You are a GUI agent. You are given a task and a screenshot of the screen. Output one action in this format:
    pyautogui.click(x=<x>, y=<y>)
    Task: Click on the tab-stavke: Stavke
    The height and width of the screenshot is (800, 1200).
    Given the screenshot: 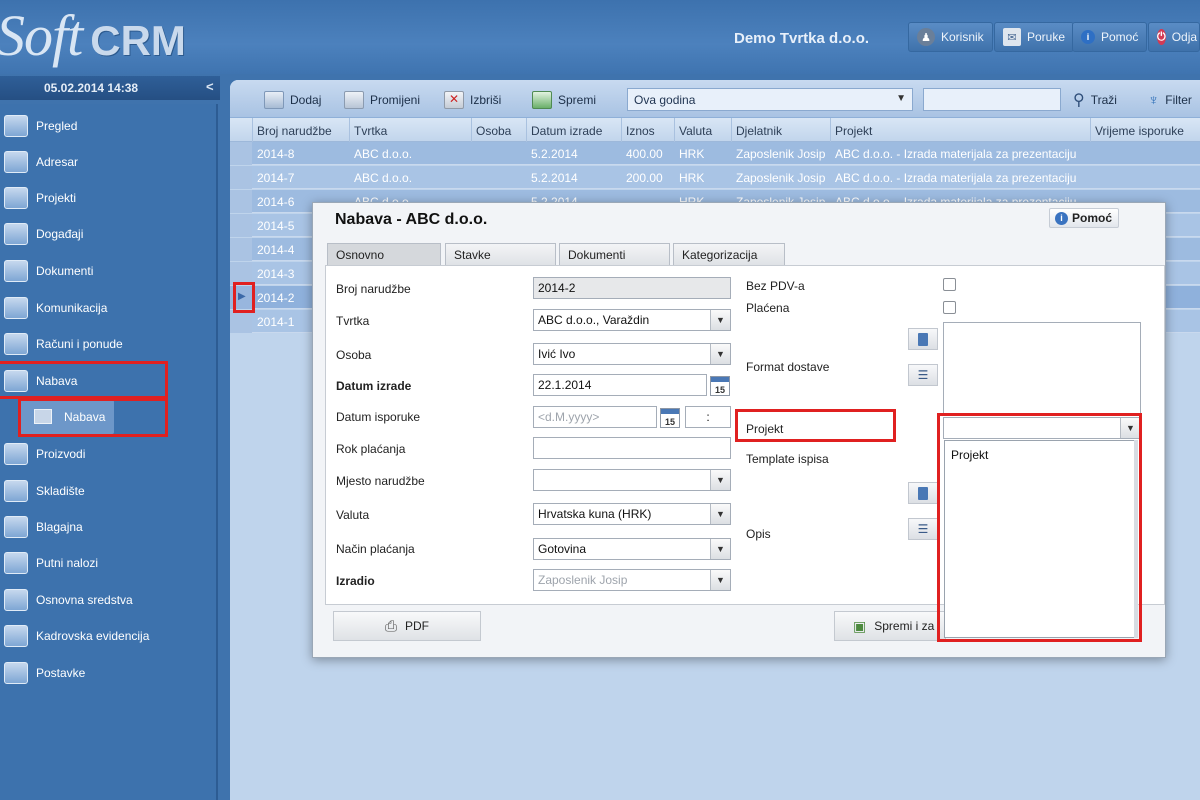 What is the action you would take?
    pyautogui.click(x=500, y=254)
    